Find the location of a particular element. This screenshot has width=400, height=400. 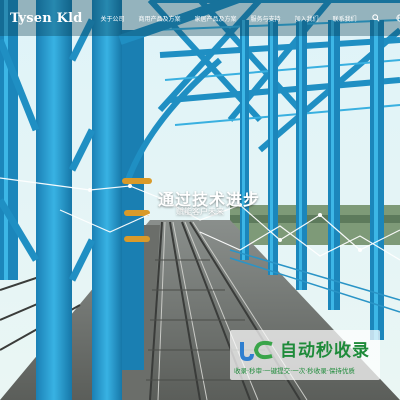

watermark-subtitle: 收录·秒审·一键提交·一次·秒收录·保持优质 is located at coordinates (294, 371).